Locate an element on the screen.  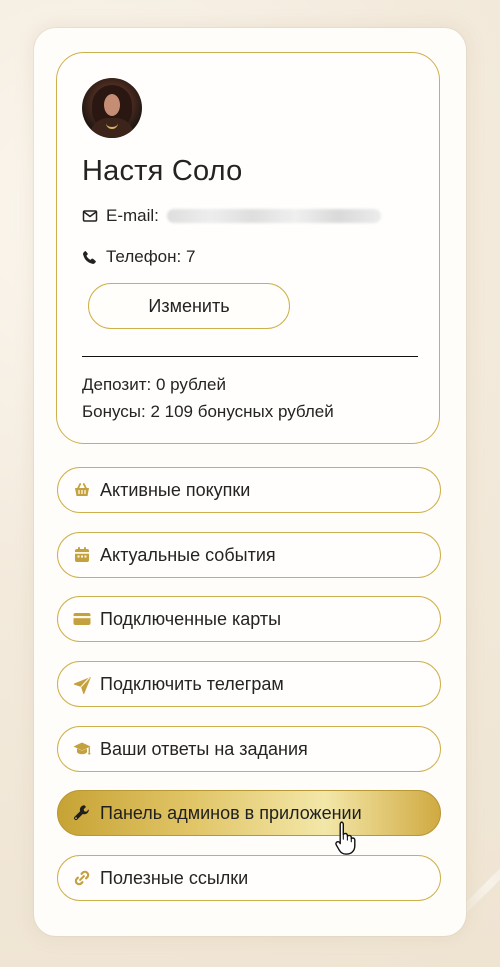
phone-label: Телефон: 7 is located at coordinates (151, 256).